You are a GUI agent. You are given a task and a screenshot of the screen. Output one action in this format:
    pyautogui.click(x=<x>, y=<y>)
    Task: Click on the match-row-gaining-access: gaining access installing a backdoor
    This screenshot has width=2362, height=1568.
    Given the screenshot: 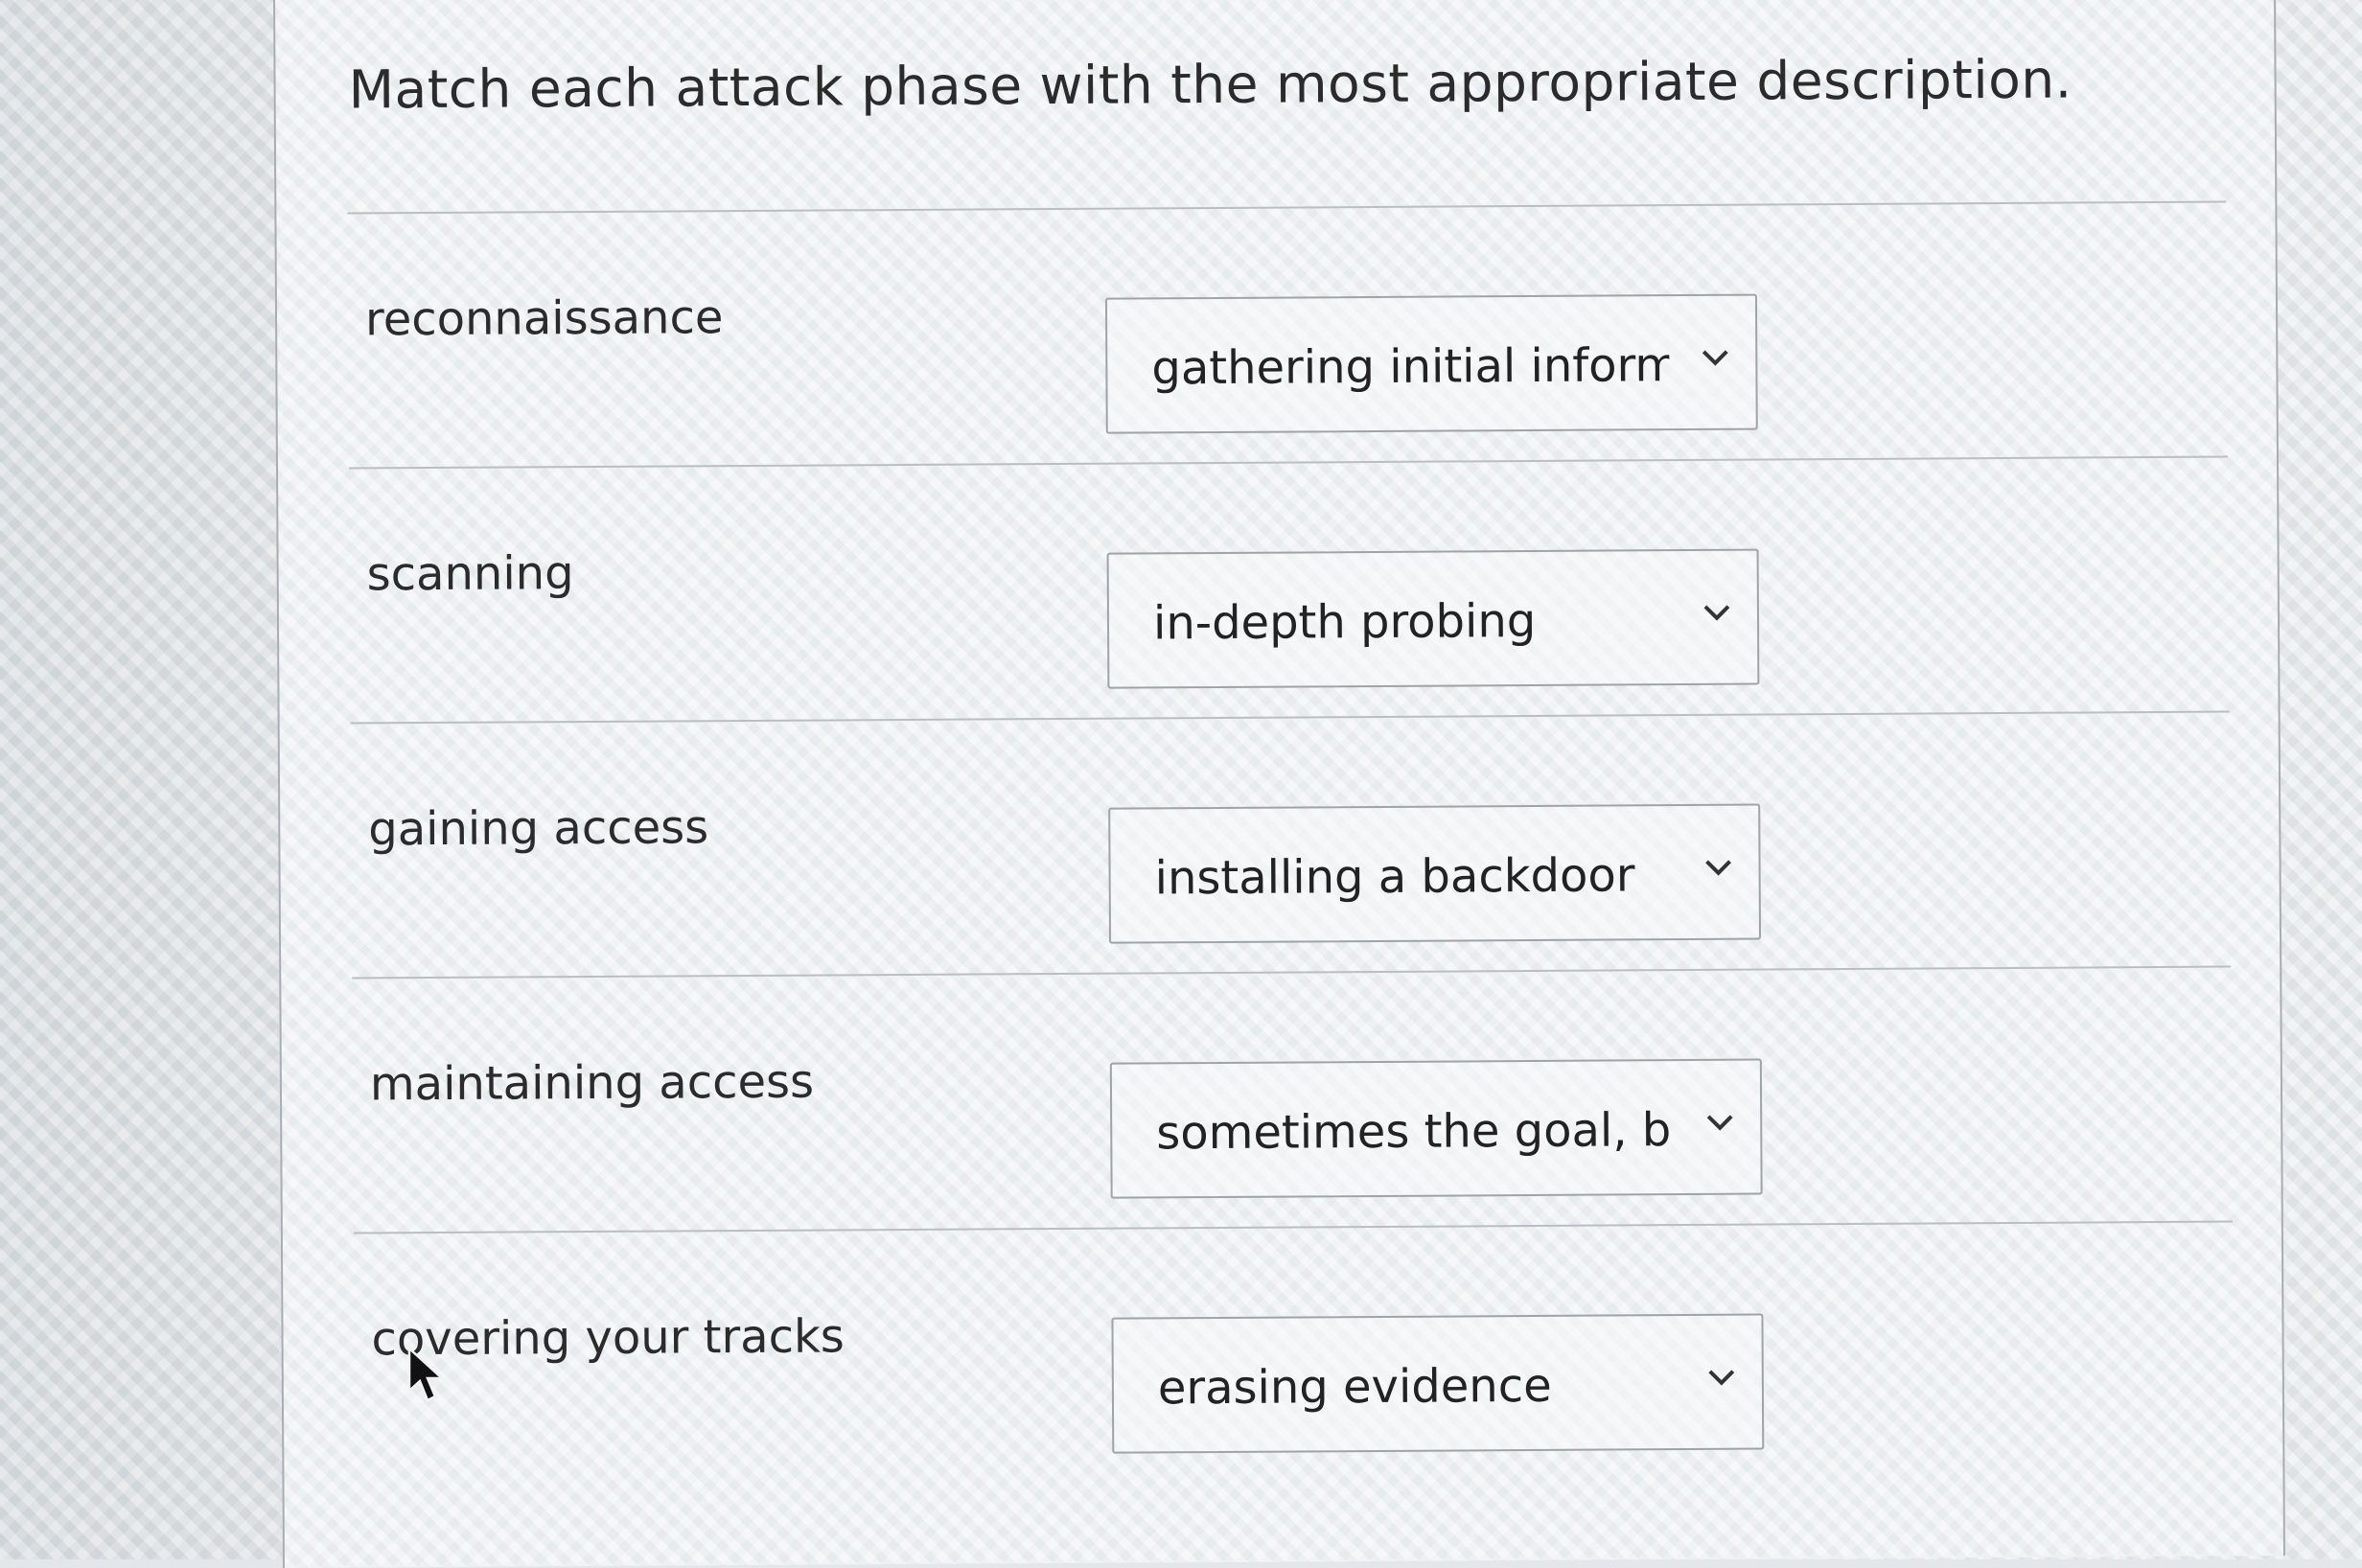 What is the action you would take?
    pyautogui.click(x=1291, y=844)
    